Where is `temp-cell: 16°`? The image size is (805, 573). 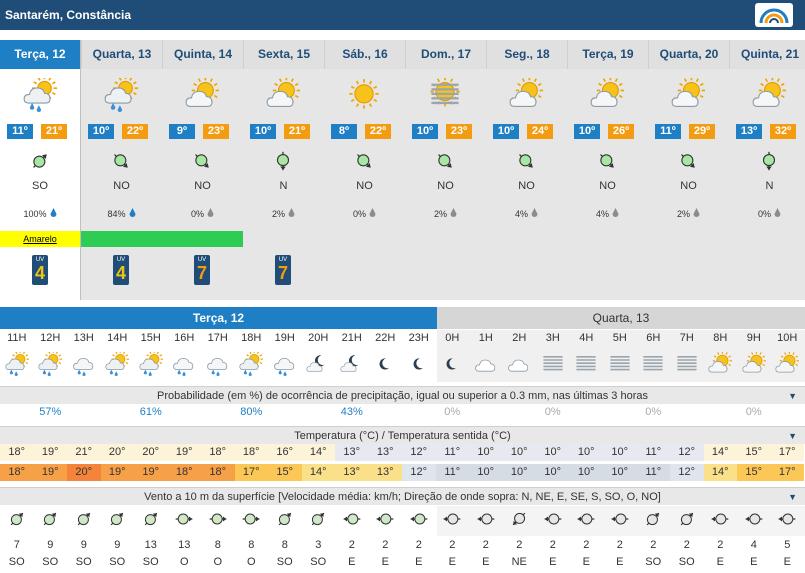 temp-cell: 16° is located at coordinates (285, 452).